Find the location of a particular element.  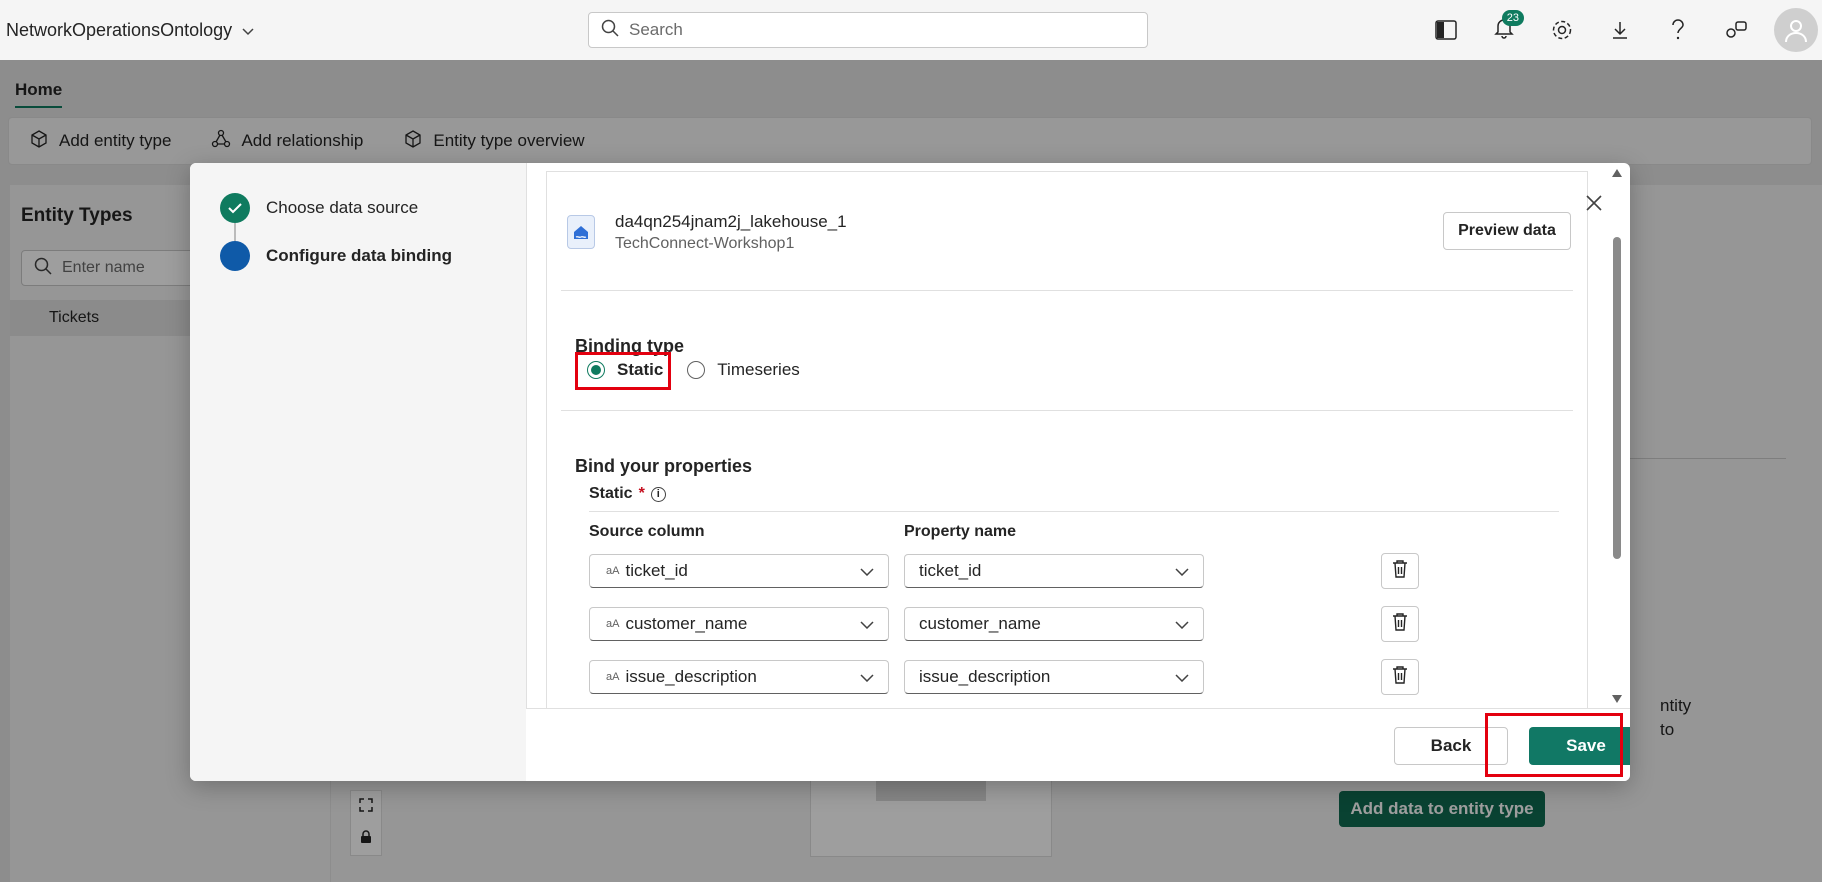

dialog-footer: Back Save is located at coordinates (1078, 744).